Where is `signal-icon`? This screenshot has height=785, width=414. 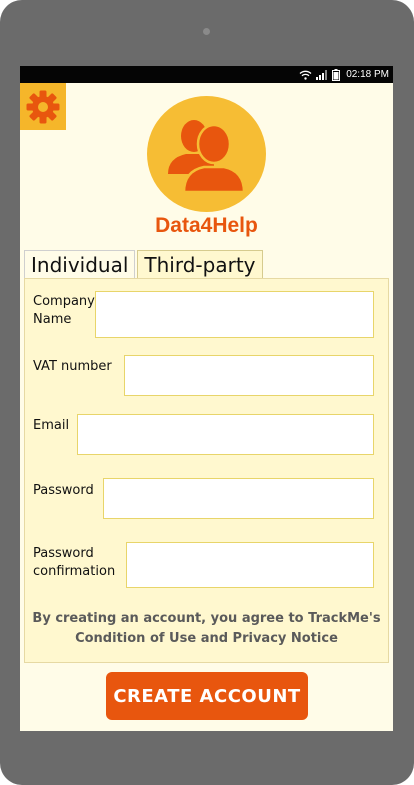
signal-icon is located at coordinates (322, 74).